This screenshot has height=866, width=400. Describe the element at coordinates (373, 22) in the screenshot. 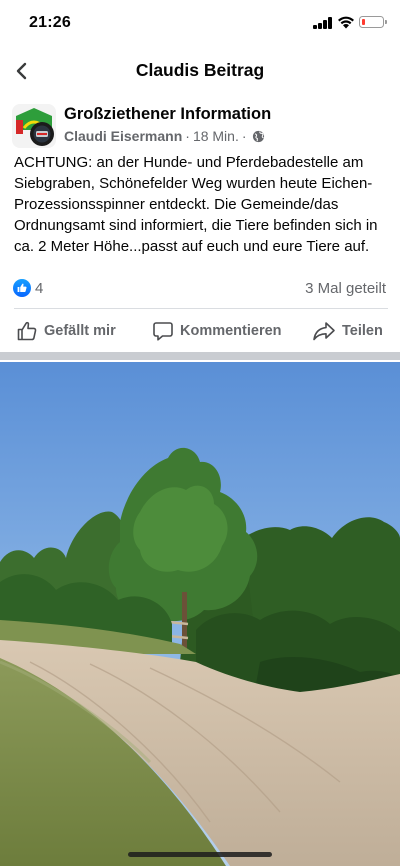

I see `battery-icon` at that location.